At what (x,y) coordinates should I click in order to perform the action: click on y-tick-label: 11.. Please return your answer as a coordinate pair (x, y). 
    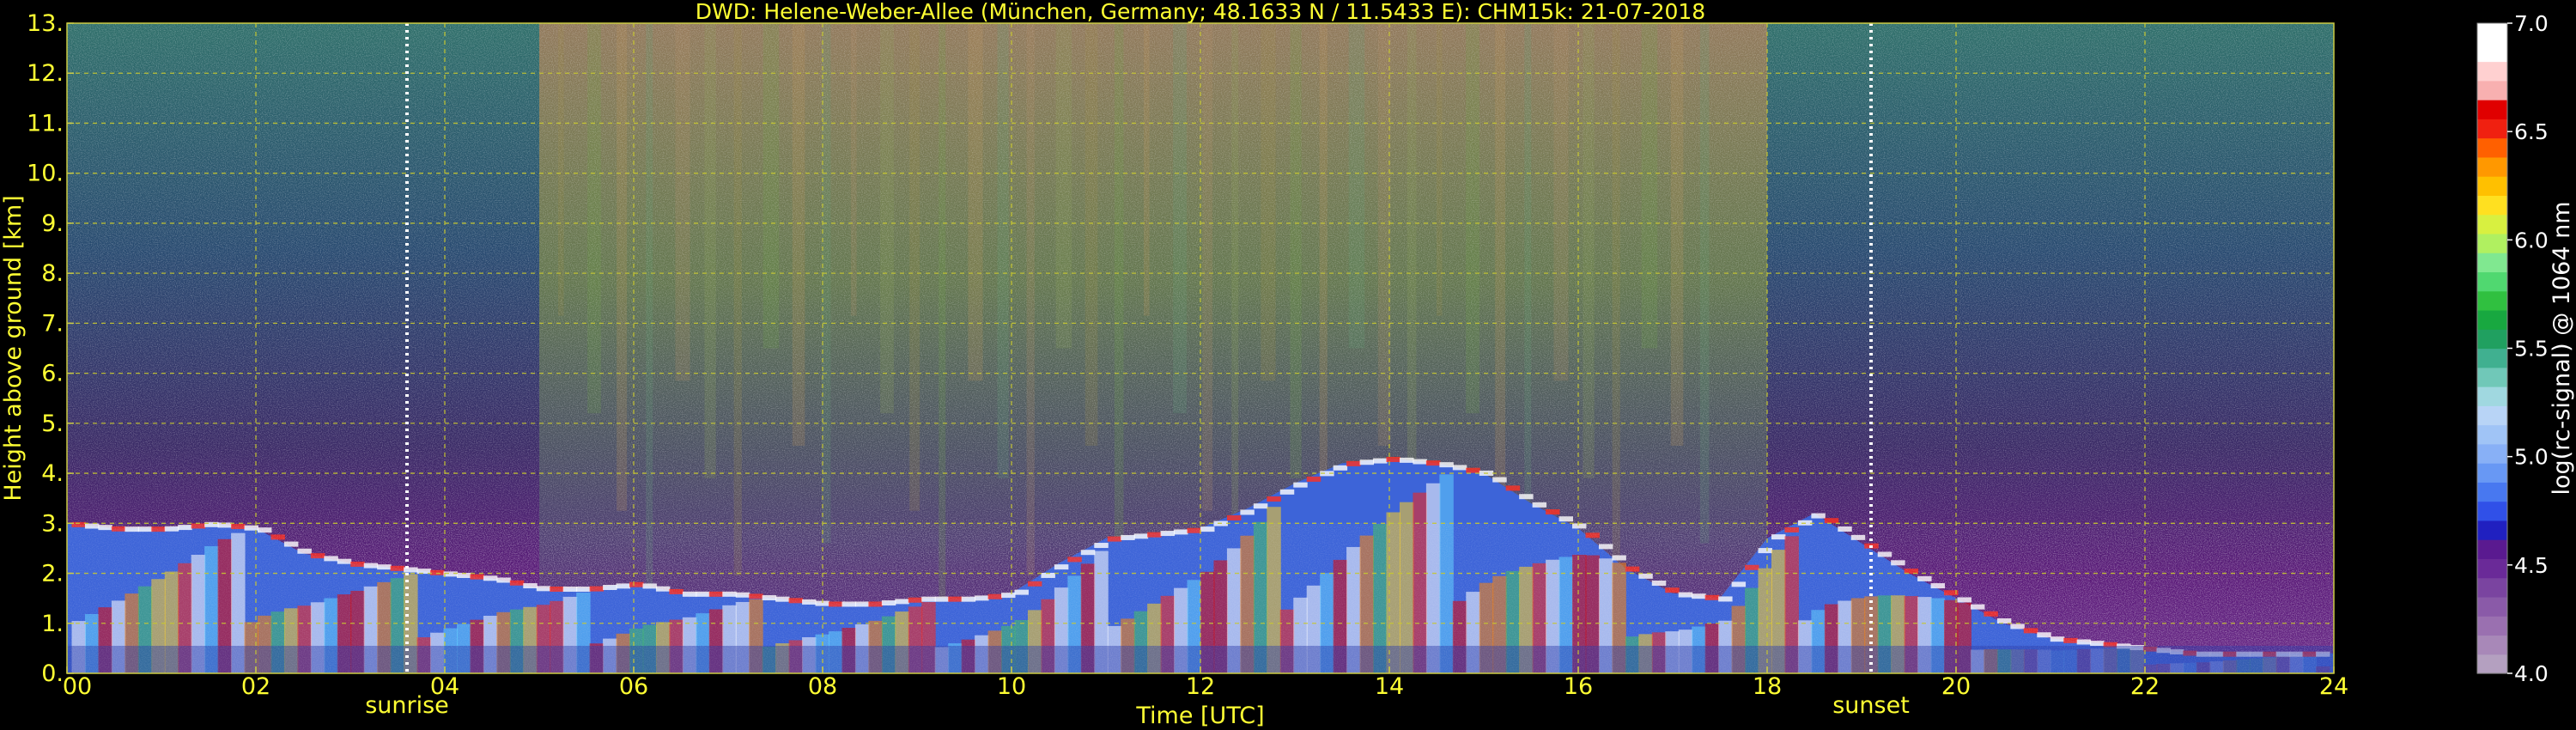
    Looking at the image, I should click on (45, 123).